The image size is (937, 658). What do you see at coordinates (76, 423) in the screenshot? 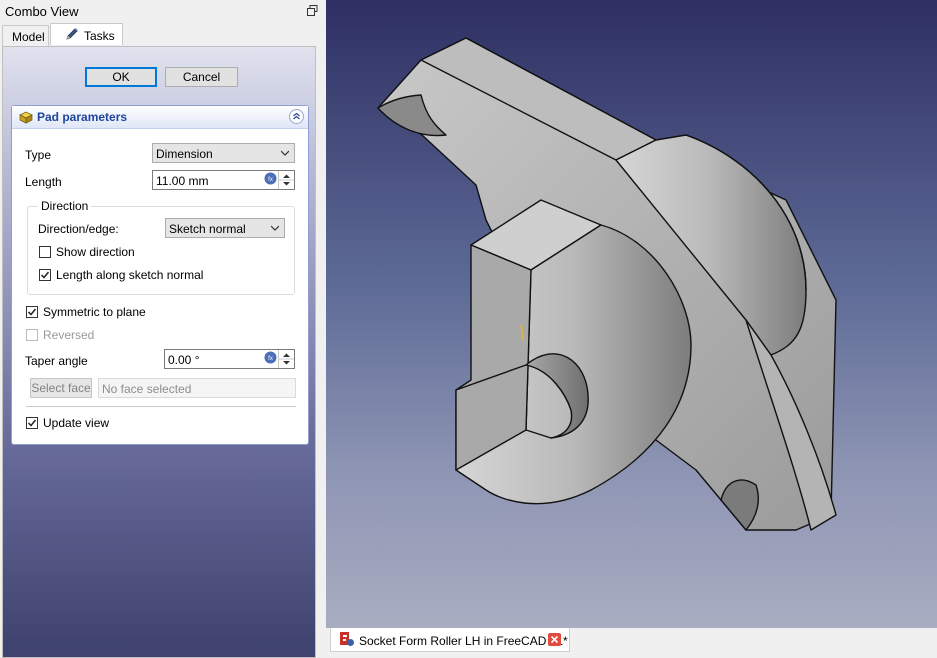
I see `update-view-label: Update view` at bounding box center [76, 423].